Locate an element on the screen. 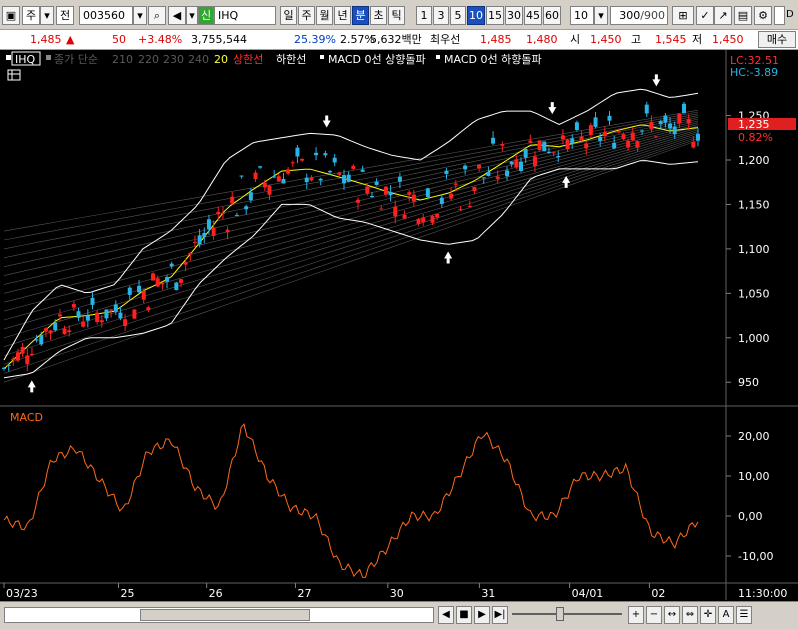 This screenshot has height=629, width=798. market-select: 전 is located at coordinates (65, 15).